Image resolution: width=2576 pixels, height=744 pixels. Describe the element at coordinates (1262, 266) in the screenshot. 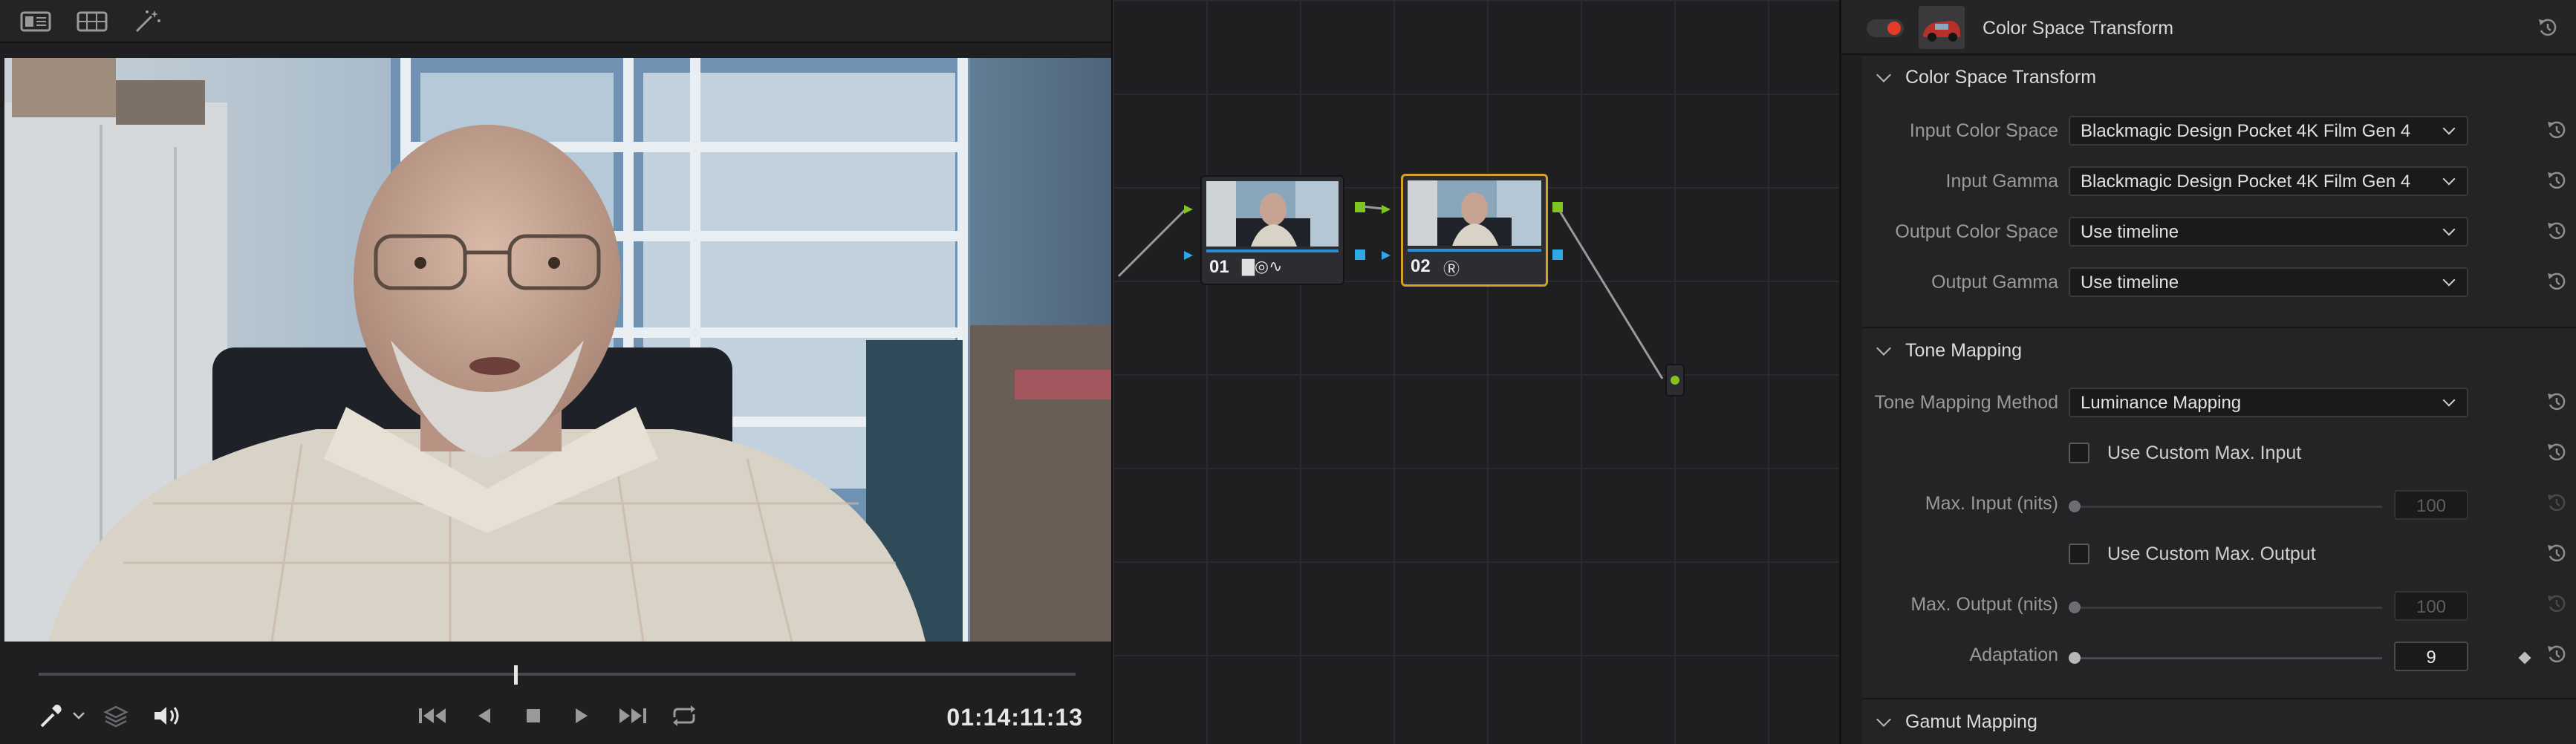

I see `node-tool-icons: ▇◎∿` at that location.